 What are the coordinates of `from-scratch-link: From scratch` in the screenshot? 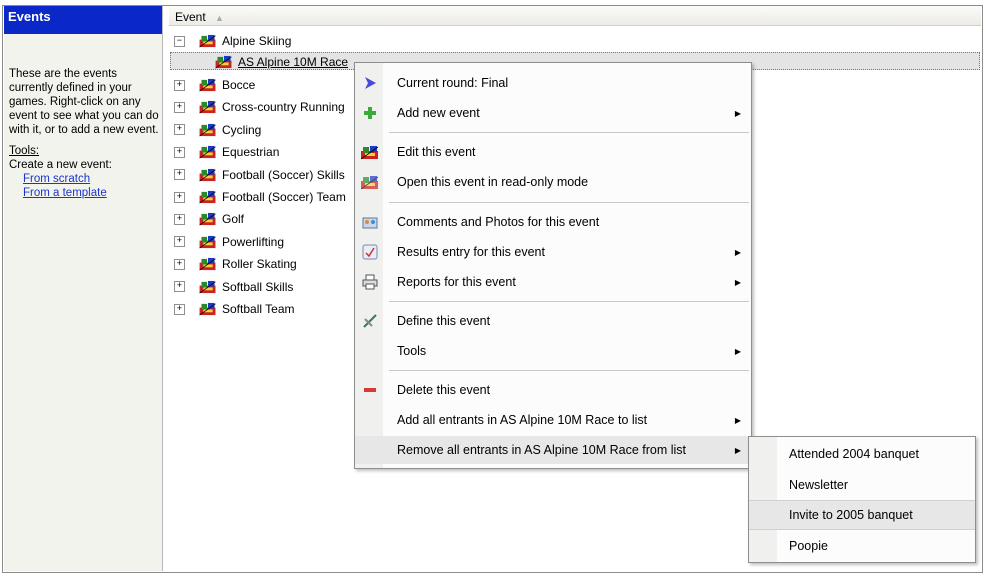 It's located at (84, 179).